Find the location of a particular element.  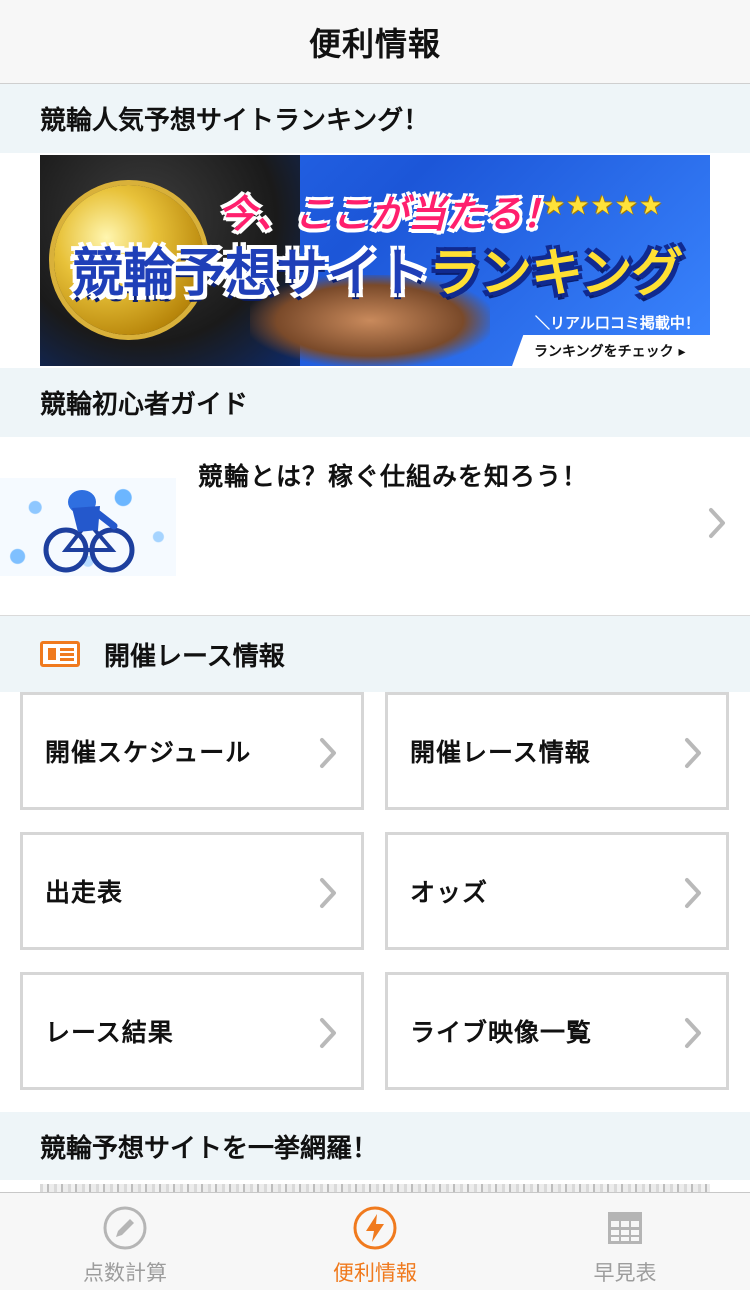

tab-useful-info: 便利情報 is located at coordinates (375, 1241).